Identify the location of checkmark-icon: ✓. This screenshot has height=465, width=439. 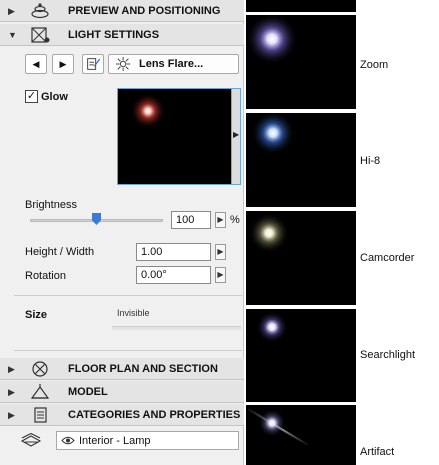
(31, 96).